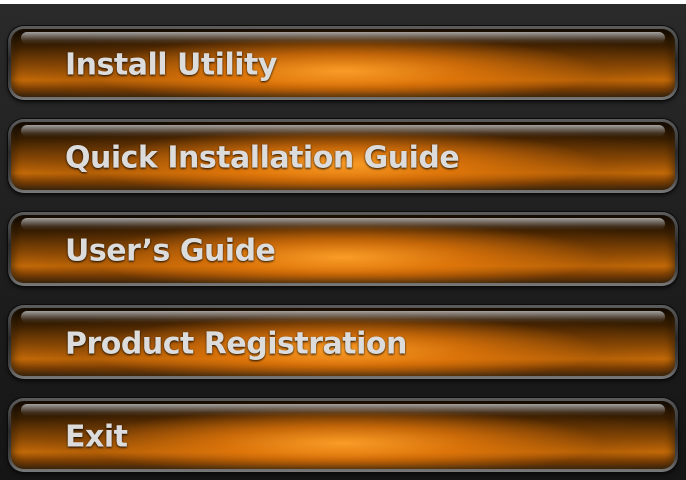 This screenshot has height=480, width=686. Describe the element at coordinates (96, 437) in the screenshot. I see `exit-label: Exit` at that location.